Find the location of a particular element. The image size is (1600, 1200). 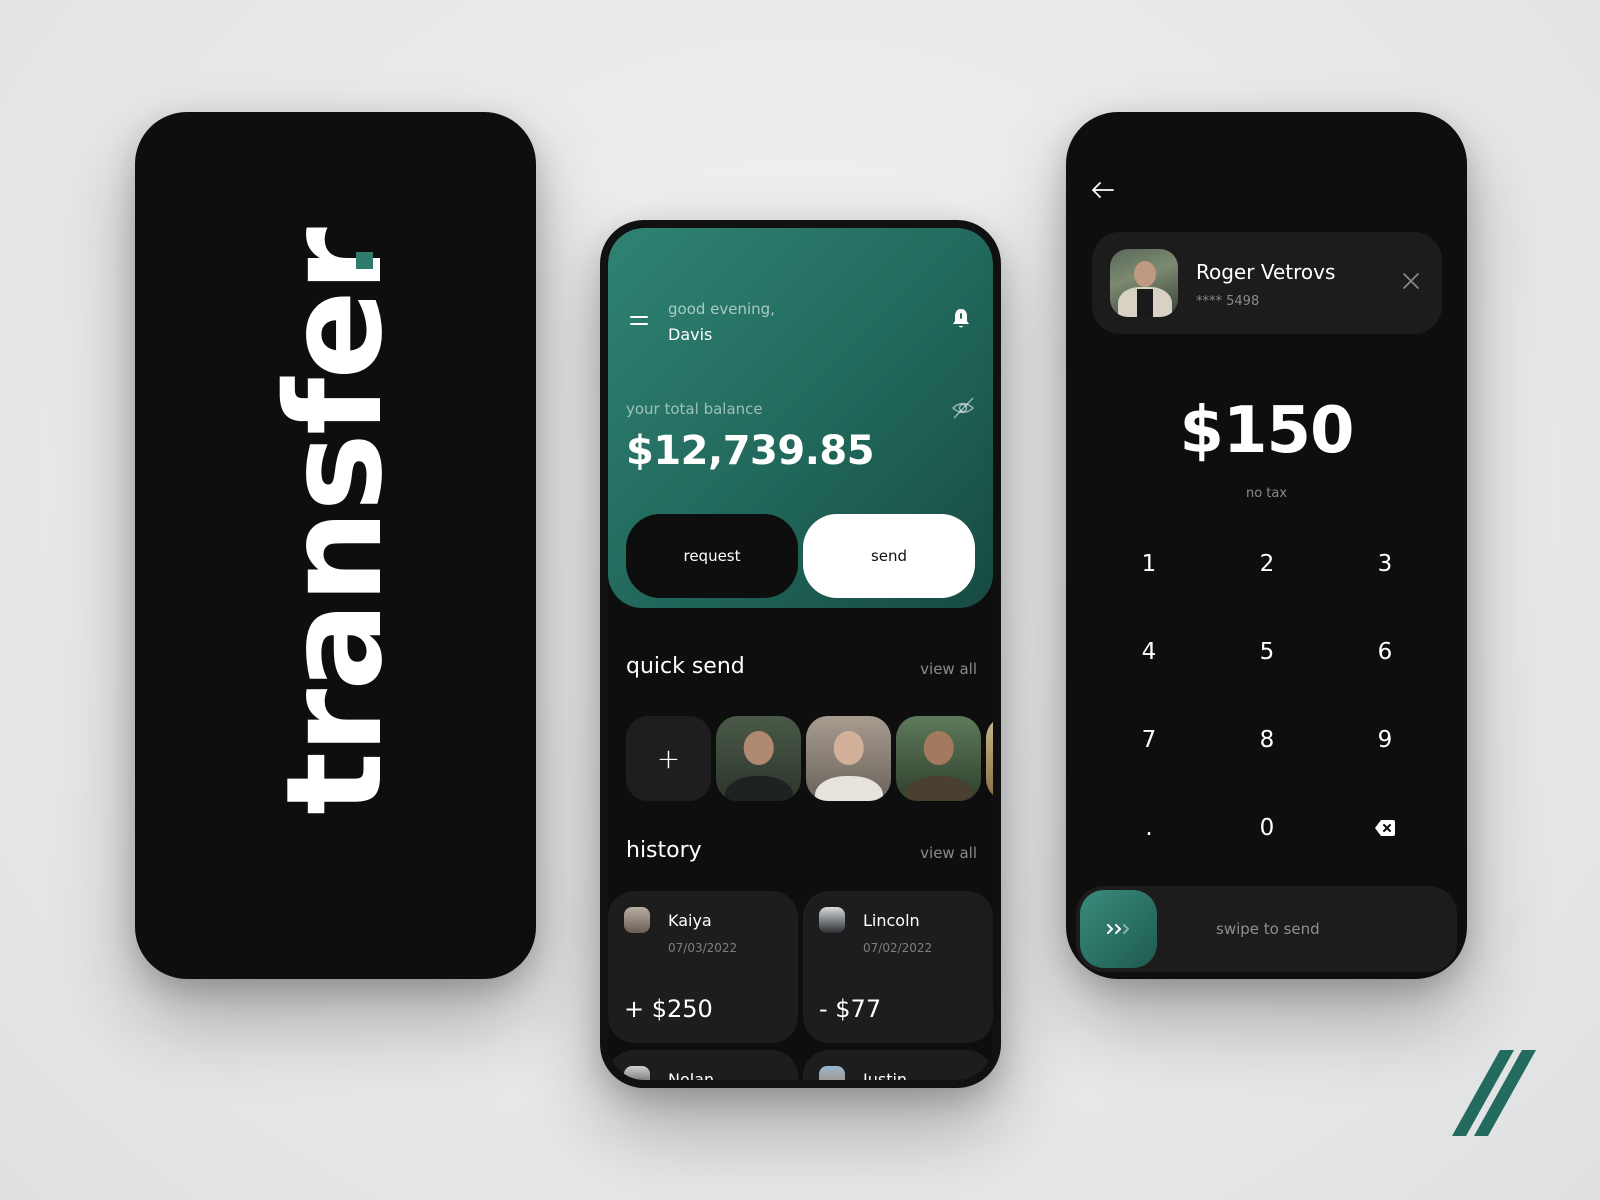

recipient-card: Roger Vetrovs **** 5498 is located at coordinates (1267, 283).